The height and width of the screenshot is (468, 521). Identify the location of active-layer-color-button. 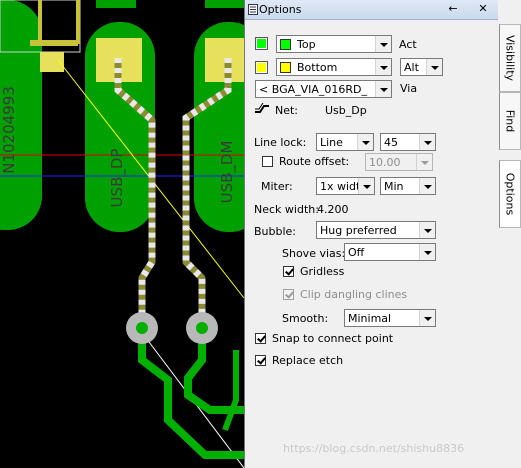
(261, 43).